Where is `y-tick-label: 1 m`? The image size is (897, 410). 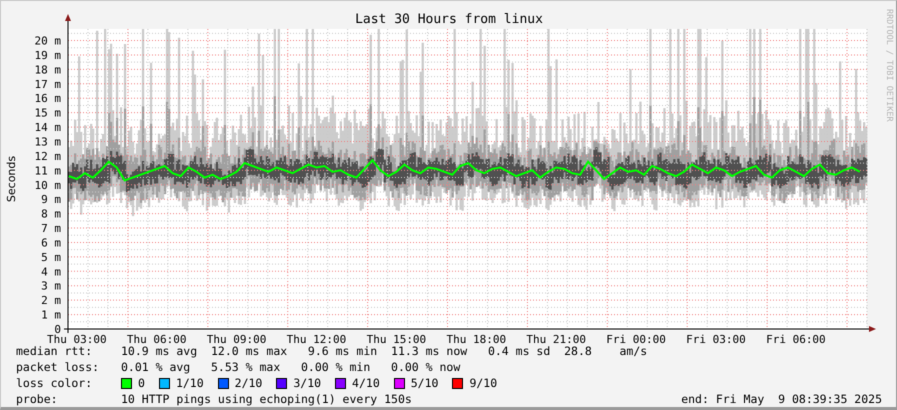 y-tick-label: 1 m is located at coordinates (51, 315).